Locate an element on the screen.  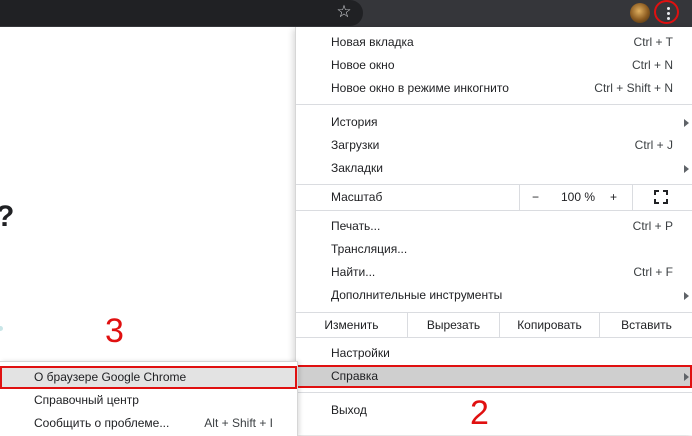
menu-item-label: Загрузки is located at coordinates (355, 145).